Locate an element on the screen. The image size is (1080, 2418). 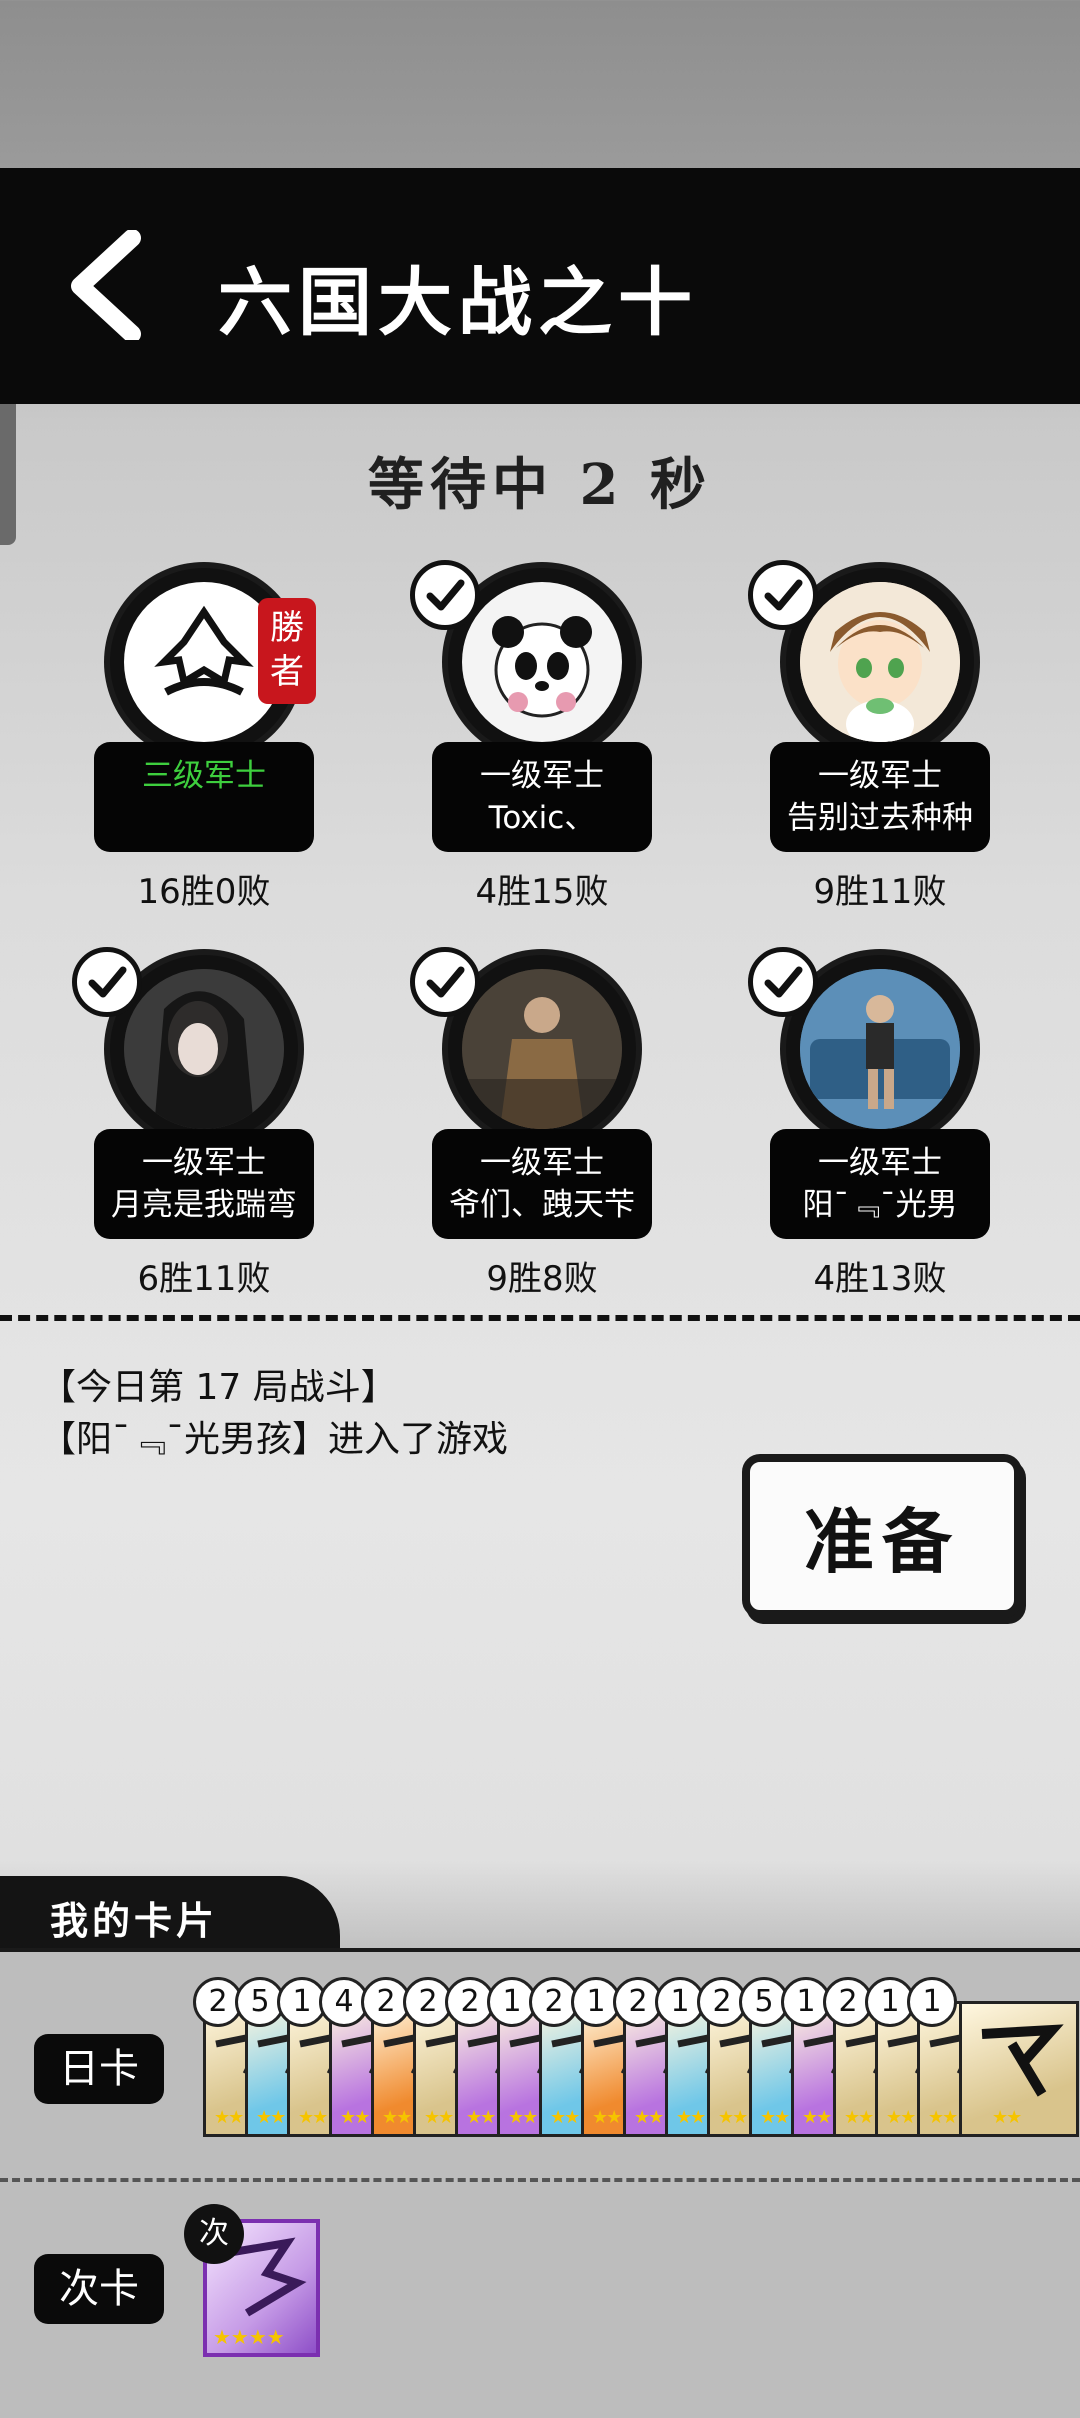
anime-boy-avatar-icon is located at coordinates (880, 662).